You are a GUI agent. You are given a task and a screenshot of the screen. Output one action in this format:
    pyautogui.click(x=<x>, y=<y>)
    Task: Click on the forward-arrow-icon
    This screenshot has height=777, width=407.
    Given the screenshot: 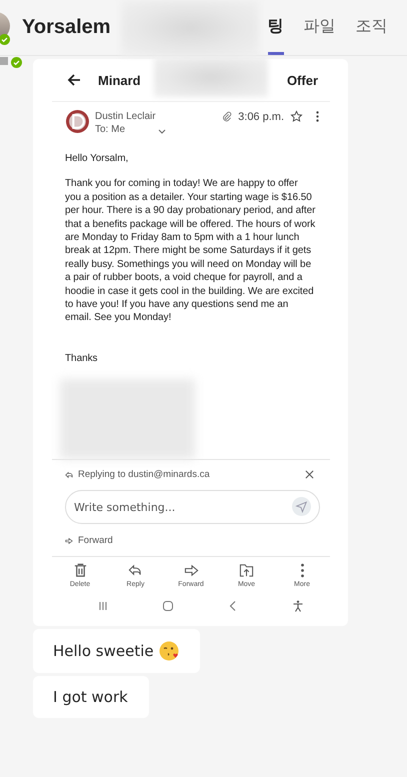 What is the action you would take?
    pyautogui.click(x=191, y=570)
    